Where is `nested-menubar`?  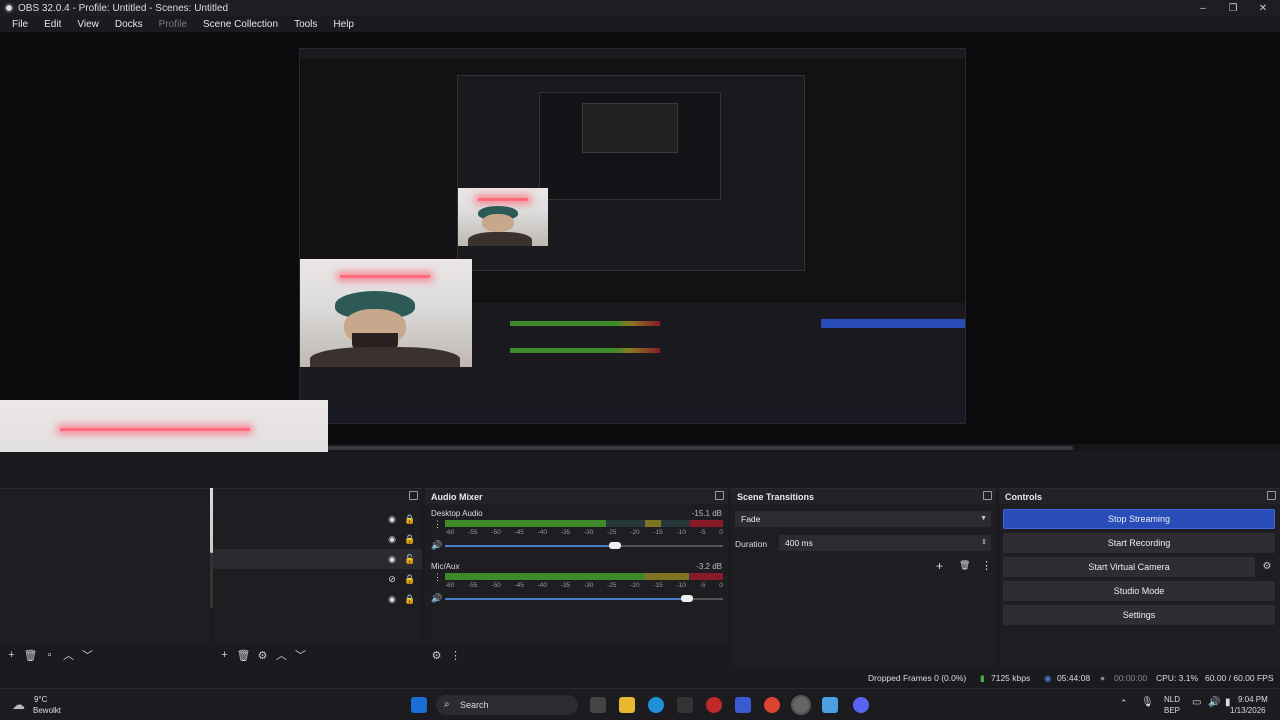 nested-menubar is located at coordinates (632, 62).